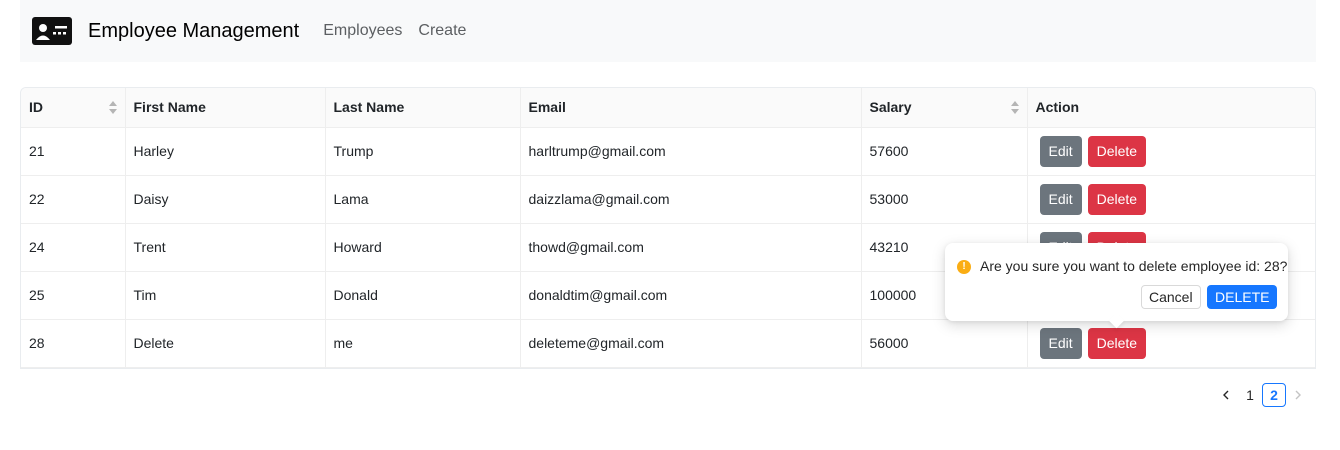 This screenshot has width=1340, height=450. What do you see at coordinates (691, 343) in the screenshot?
I see `cell-email: deleteme@gmail.com` at bounding box center [691, 343].